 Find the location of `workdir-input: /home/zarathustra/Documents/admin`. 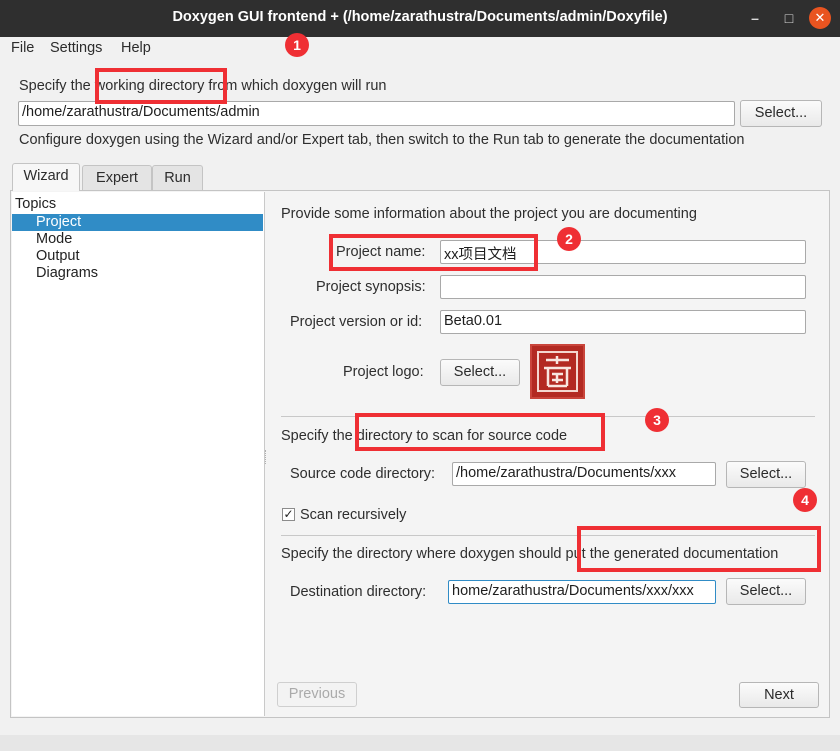

workdir-input: /home/zarathustra/Documents/admin is located at coordinates (376, 113).